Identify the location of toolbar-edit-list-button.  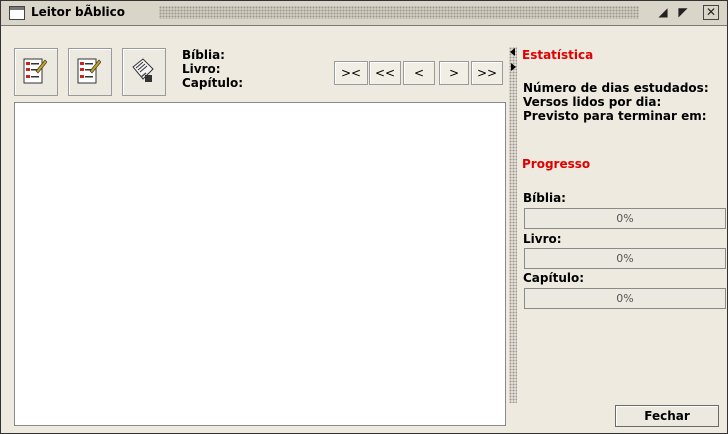
(36, 72).